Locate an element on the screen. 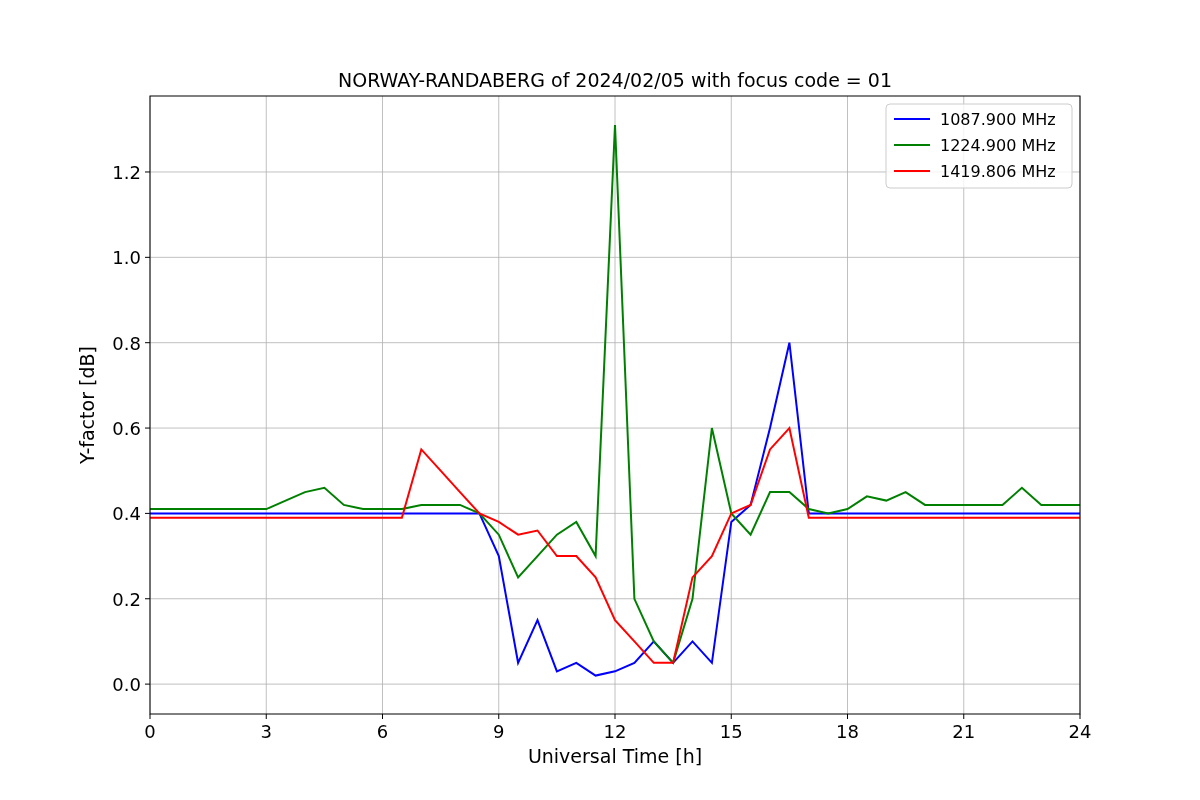 Image resolution: width=1200 pixels, height=800 pixels. tick-label: 3 is located at coordinates (266, 731).